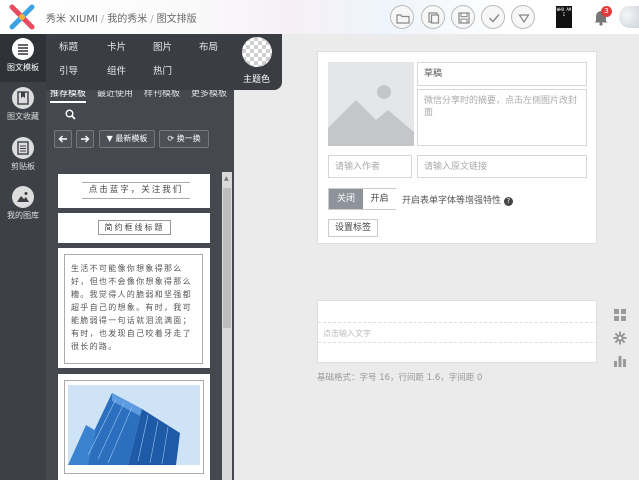 This screenshot has height=480, width=639. What do you see at coordinates (227, 258) in the screenshot?
I see `scroll-thumb` at bounding box center [227, 258].